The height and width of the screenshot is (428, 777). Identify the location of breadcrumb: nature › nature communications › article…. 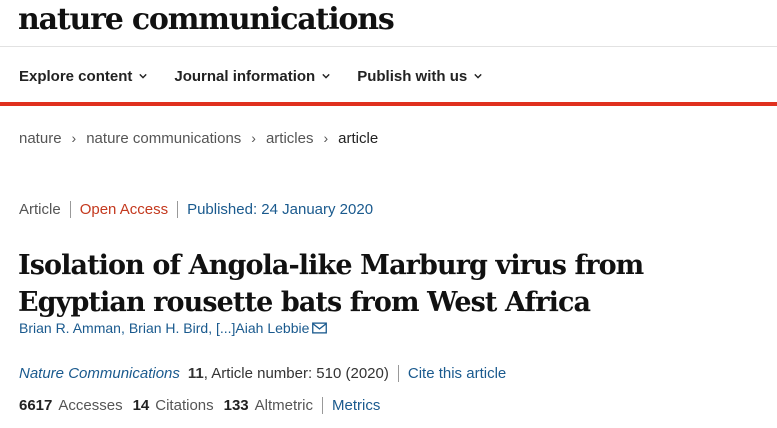
(198, 138).